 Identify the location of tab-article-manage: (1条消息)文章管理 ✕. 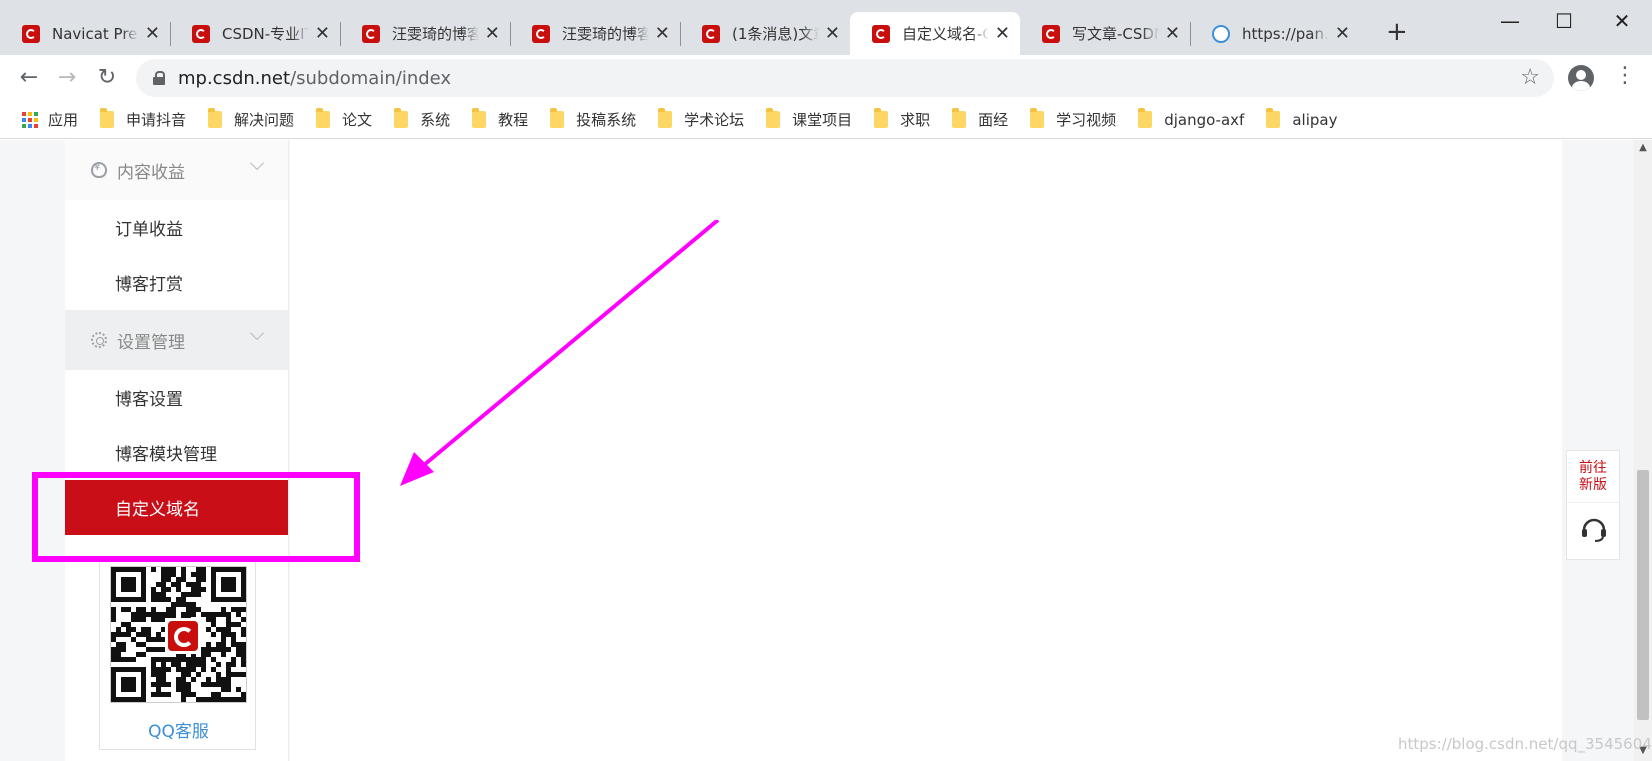
(765, 33).